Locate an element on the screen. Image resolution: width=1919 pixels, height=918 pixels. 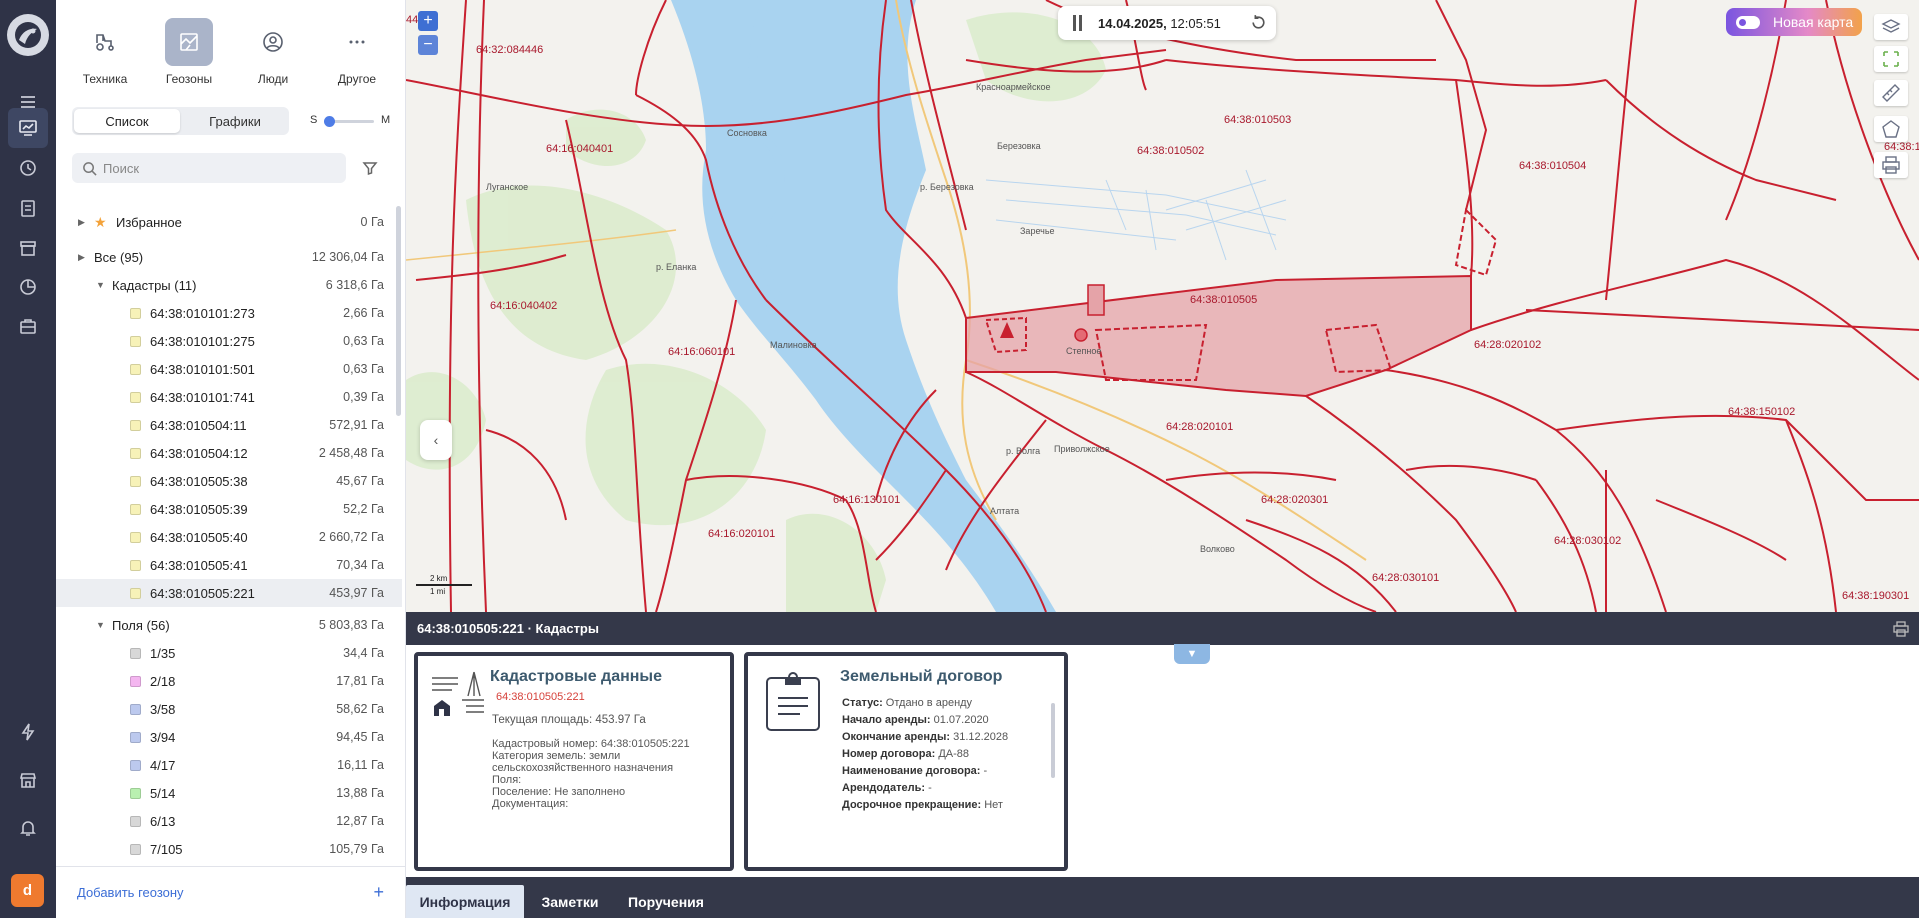
card-scrollbar is located at coordinates (1053, 740).